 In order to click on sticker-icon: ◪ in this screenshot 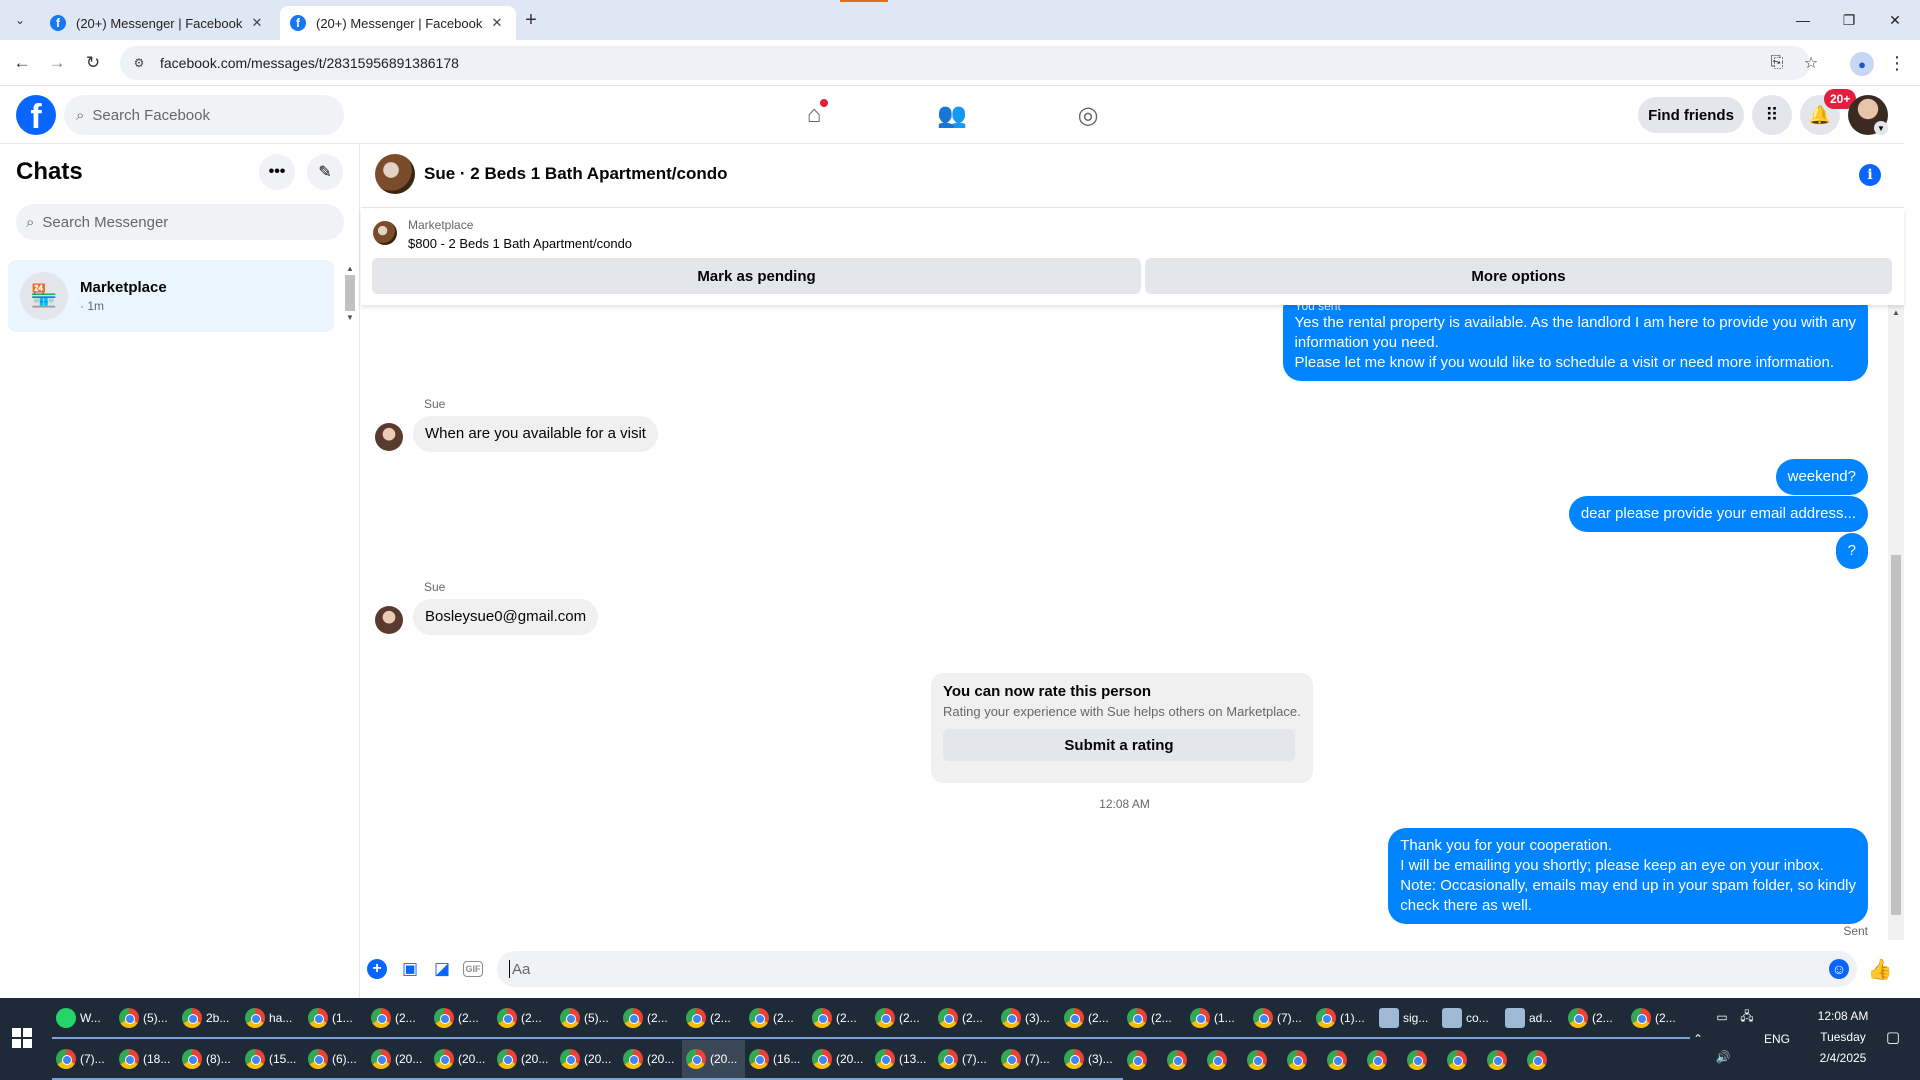, I will do `click(442, 969)`.